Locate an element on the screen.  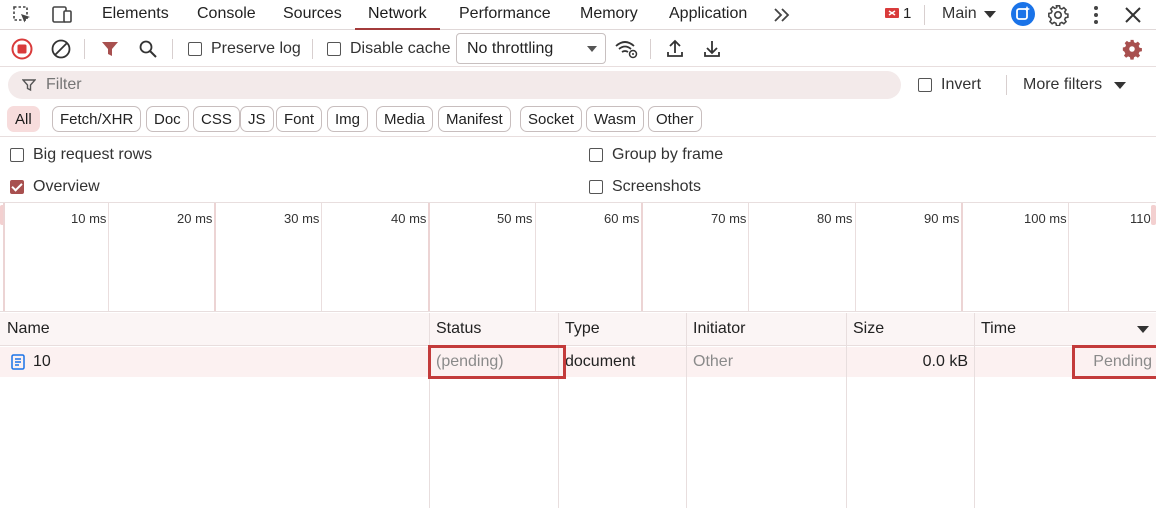
disable-cache-check-box is located at coordinates (334, 49).